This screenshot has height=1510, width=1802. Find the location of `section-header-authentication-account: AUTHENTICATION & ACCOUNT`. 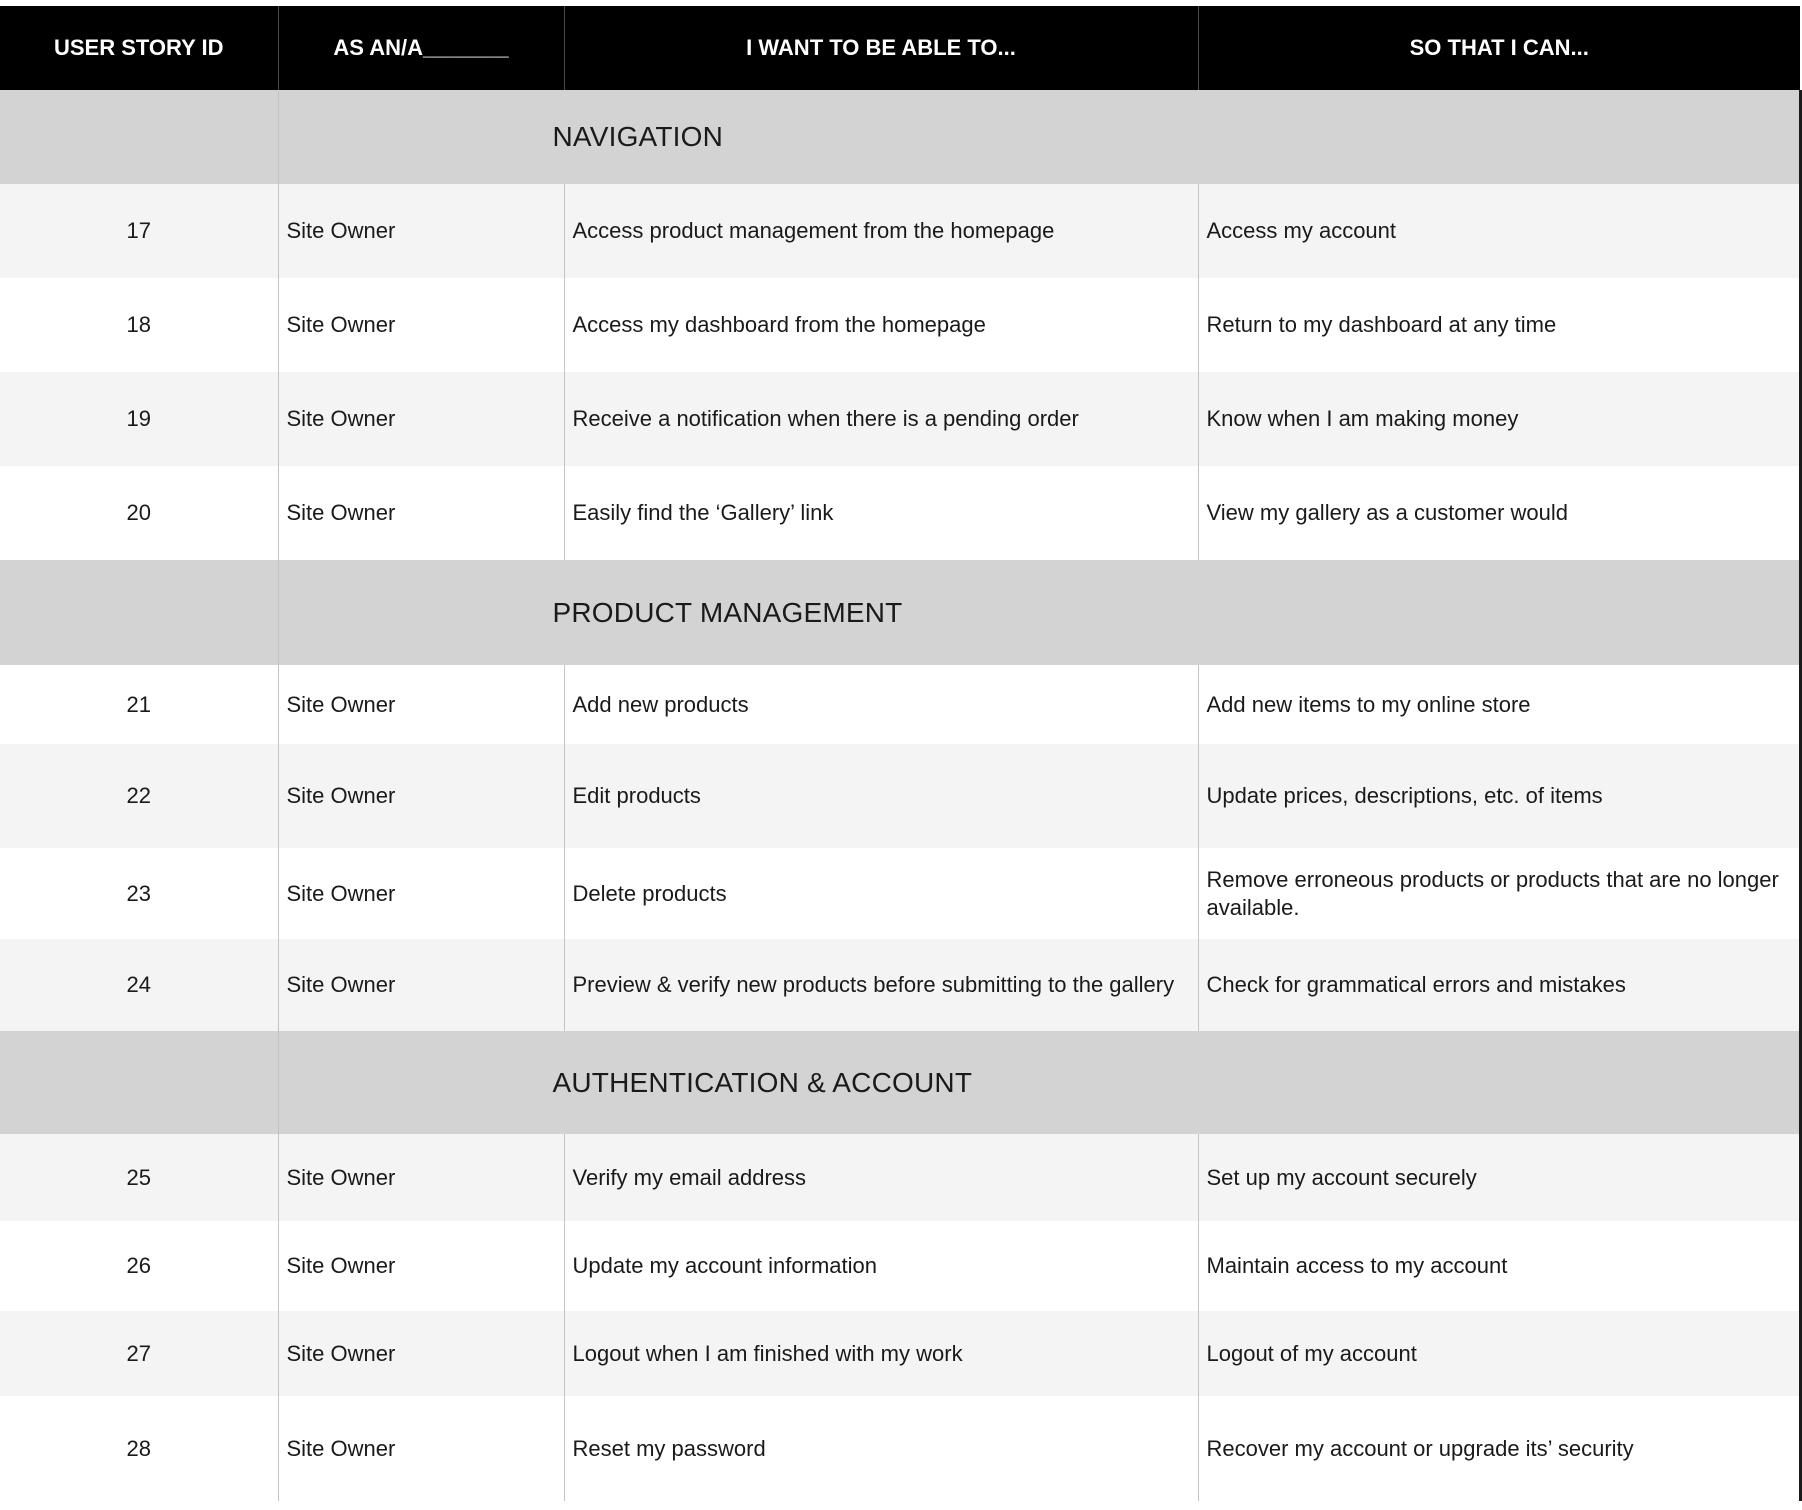

section-header-authentication-account: AUTHENTICATION & ACCOUNT is located at coordinates (901, 1082).